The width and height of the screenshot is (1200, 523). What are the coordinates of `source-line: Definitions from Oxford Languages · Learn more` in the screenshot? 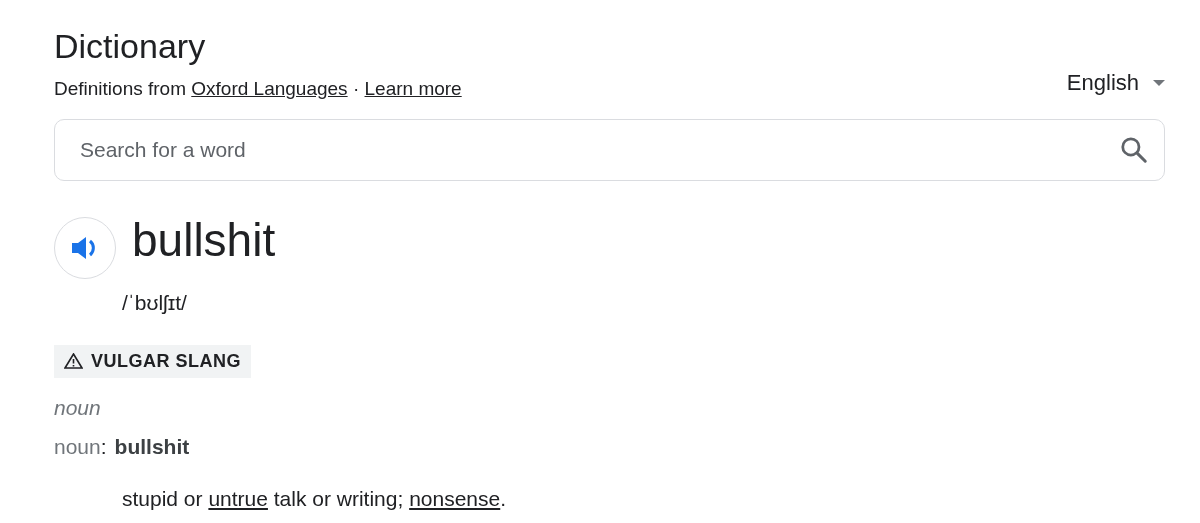 It's located at (258, 88).